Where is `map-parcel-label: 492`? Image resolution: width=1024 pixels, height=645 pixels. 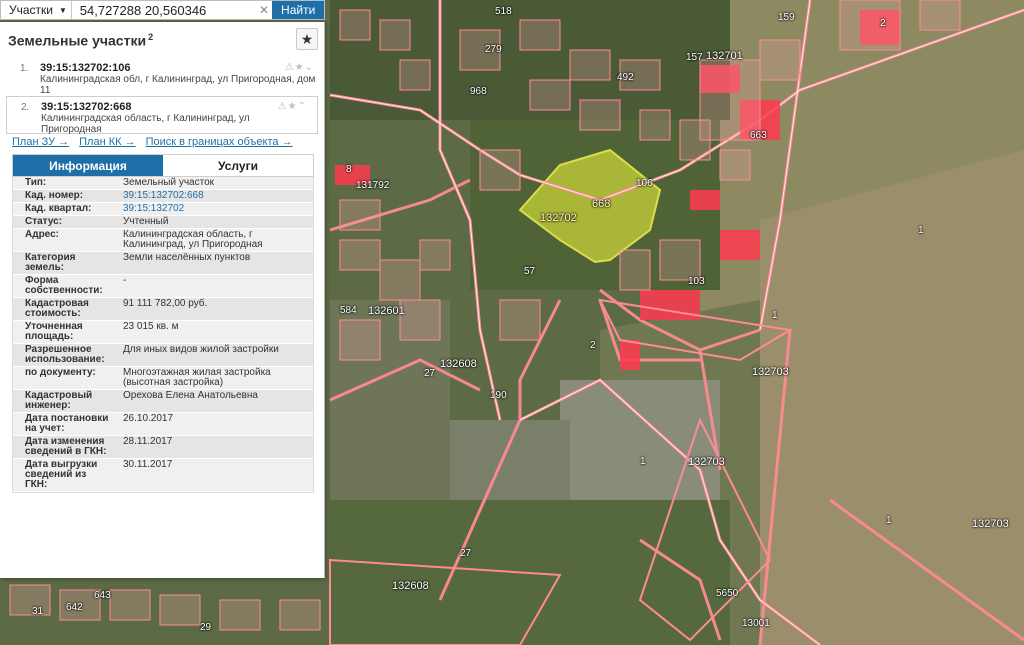 map-parcel-label: 492 is located at coordinates (625, 77).